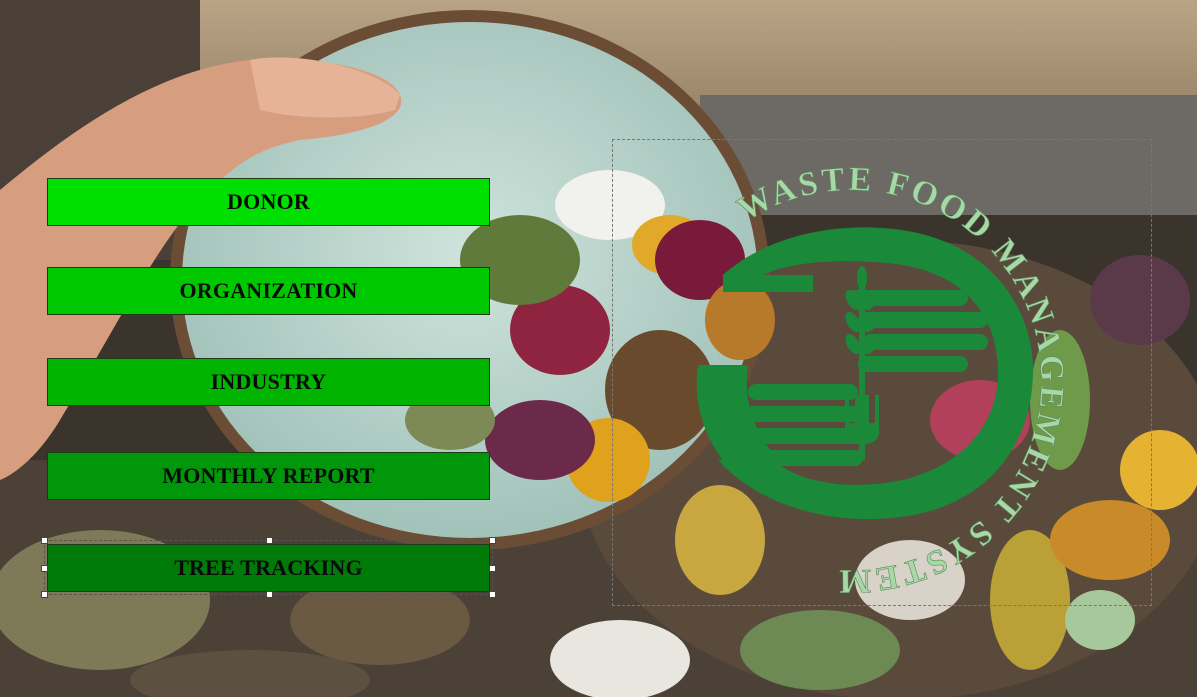  What do you see at coordinates (268, 382) in the screenshot?
I see `industry-button: INDUSTRY` at bounding box center [268, 382].